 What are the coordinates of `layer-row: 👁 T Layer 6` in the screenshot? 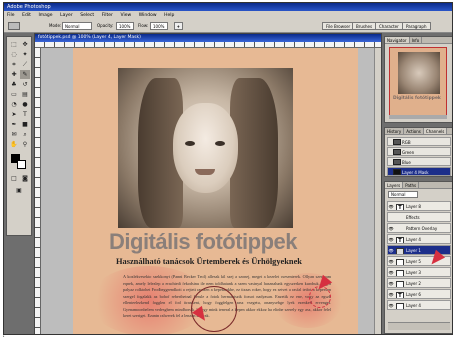 It's located at (419, 294).